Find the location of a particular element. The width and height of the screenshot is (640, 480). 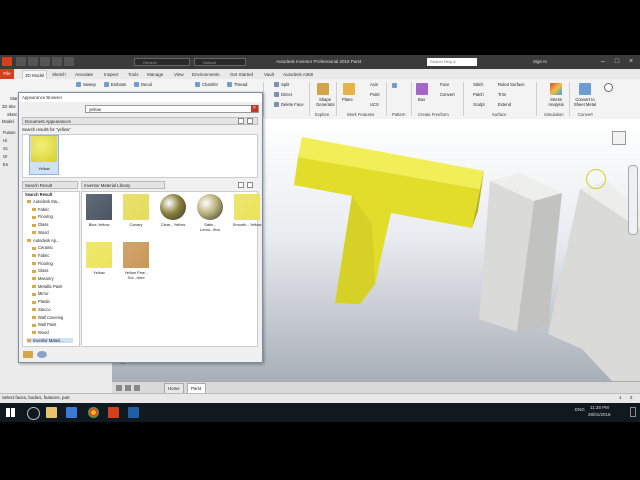

tab-environments: Environments is located at coordinates (206, 74).